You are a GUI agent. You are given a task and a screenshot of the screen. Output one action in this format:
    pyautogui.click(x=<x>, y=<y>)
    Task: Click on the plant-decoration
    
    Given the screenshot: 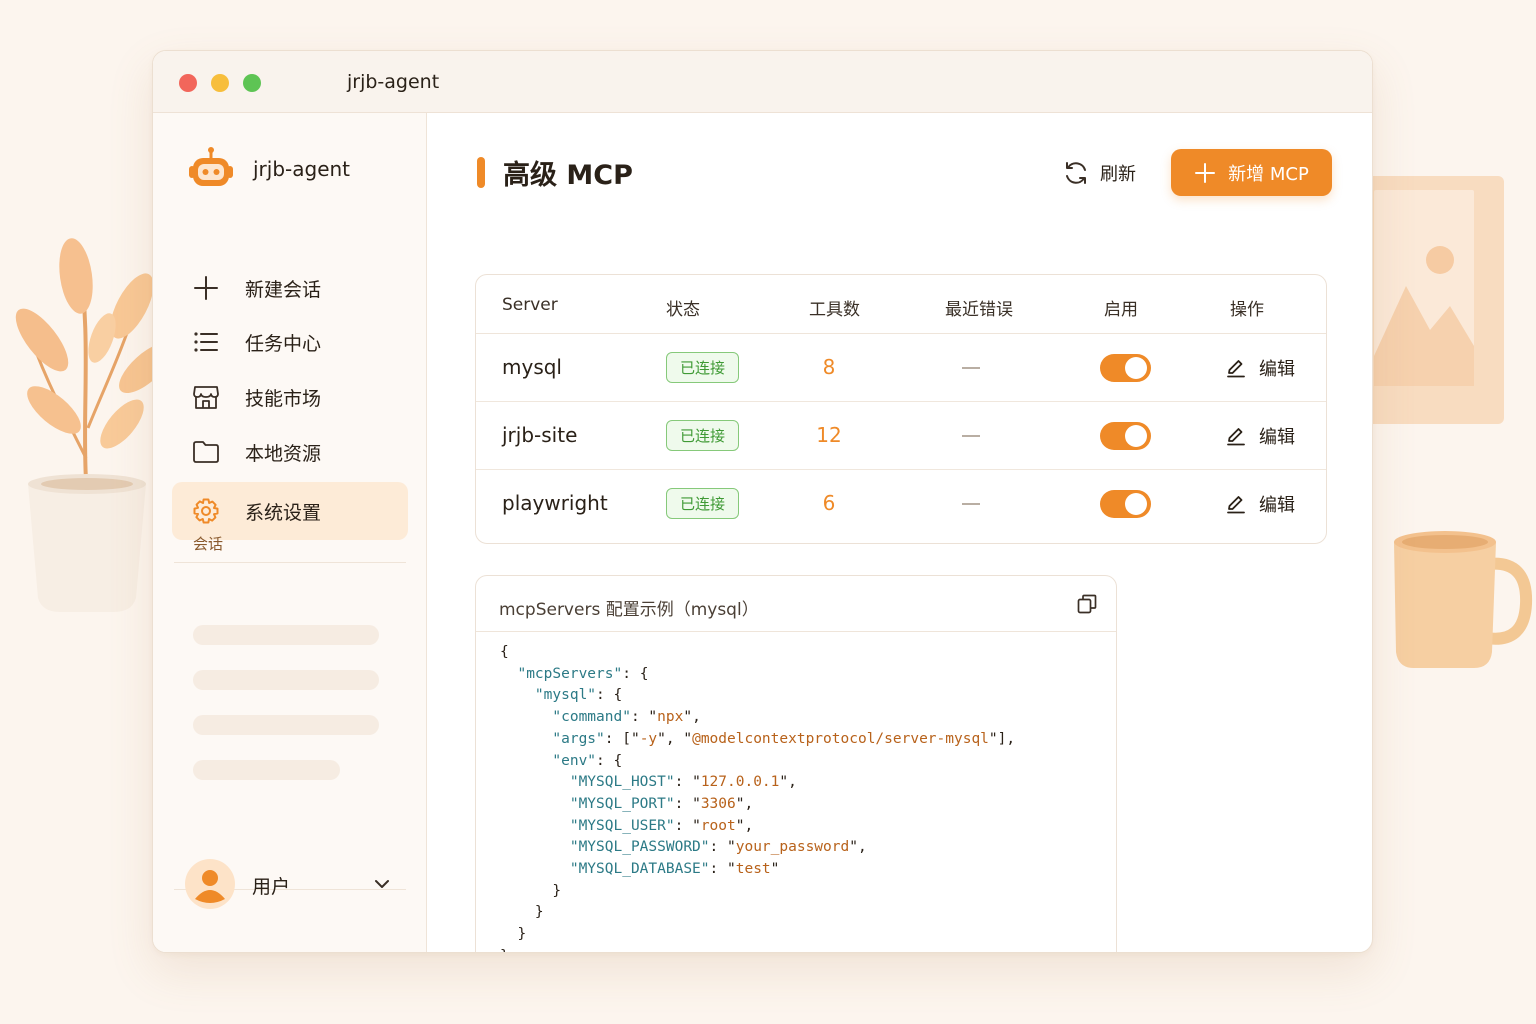 What is the action you would take?
    pyautogui.click(x=94, y=425)
    